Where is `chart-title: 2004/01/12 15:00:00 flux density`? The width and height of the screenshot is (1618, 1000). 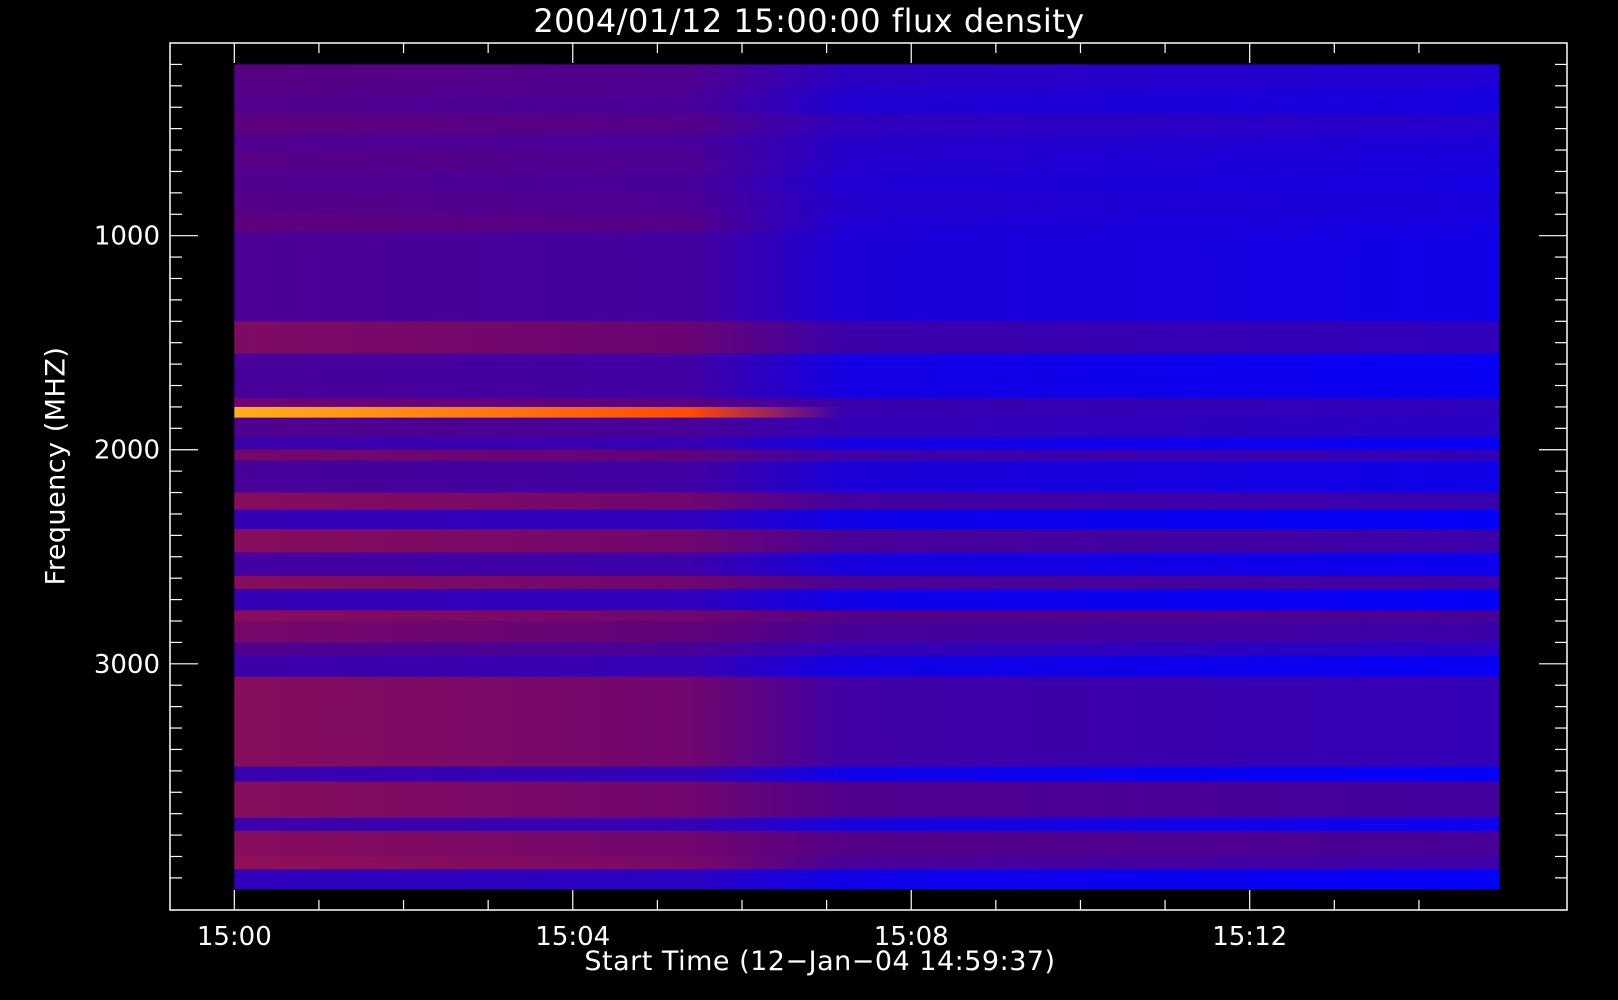 chart-title: 2004/01/12 15:00:00 flux density is located at coordinates (809, 21).